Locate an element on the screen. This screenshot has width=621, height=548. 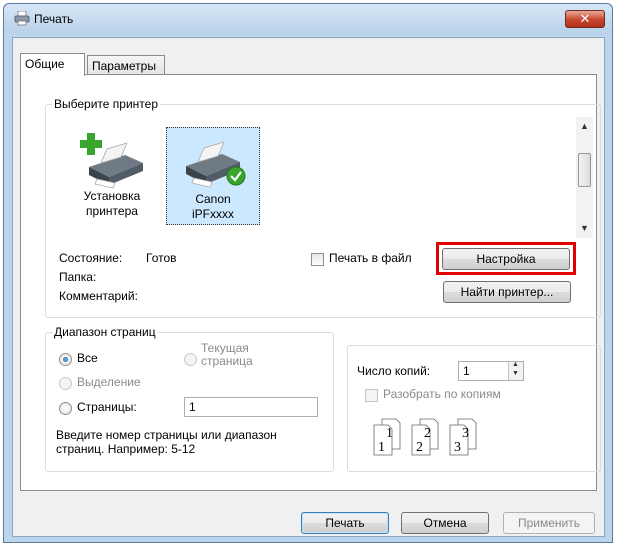
range-hint-line2: страниц. Например: 5-12 is located at coordinates (126, 449).